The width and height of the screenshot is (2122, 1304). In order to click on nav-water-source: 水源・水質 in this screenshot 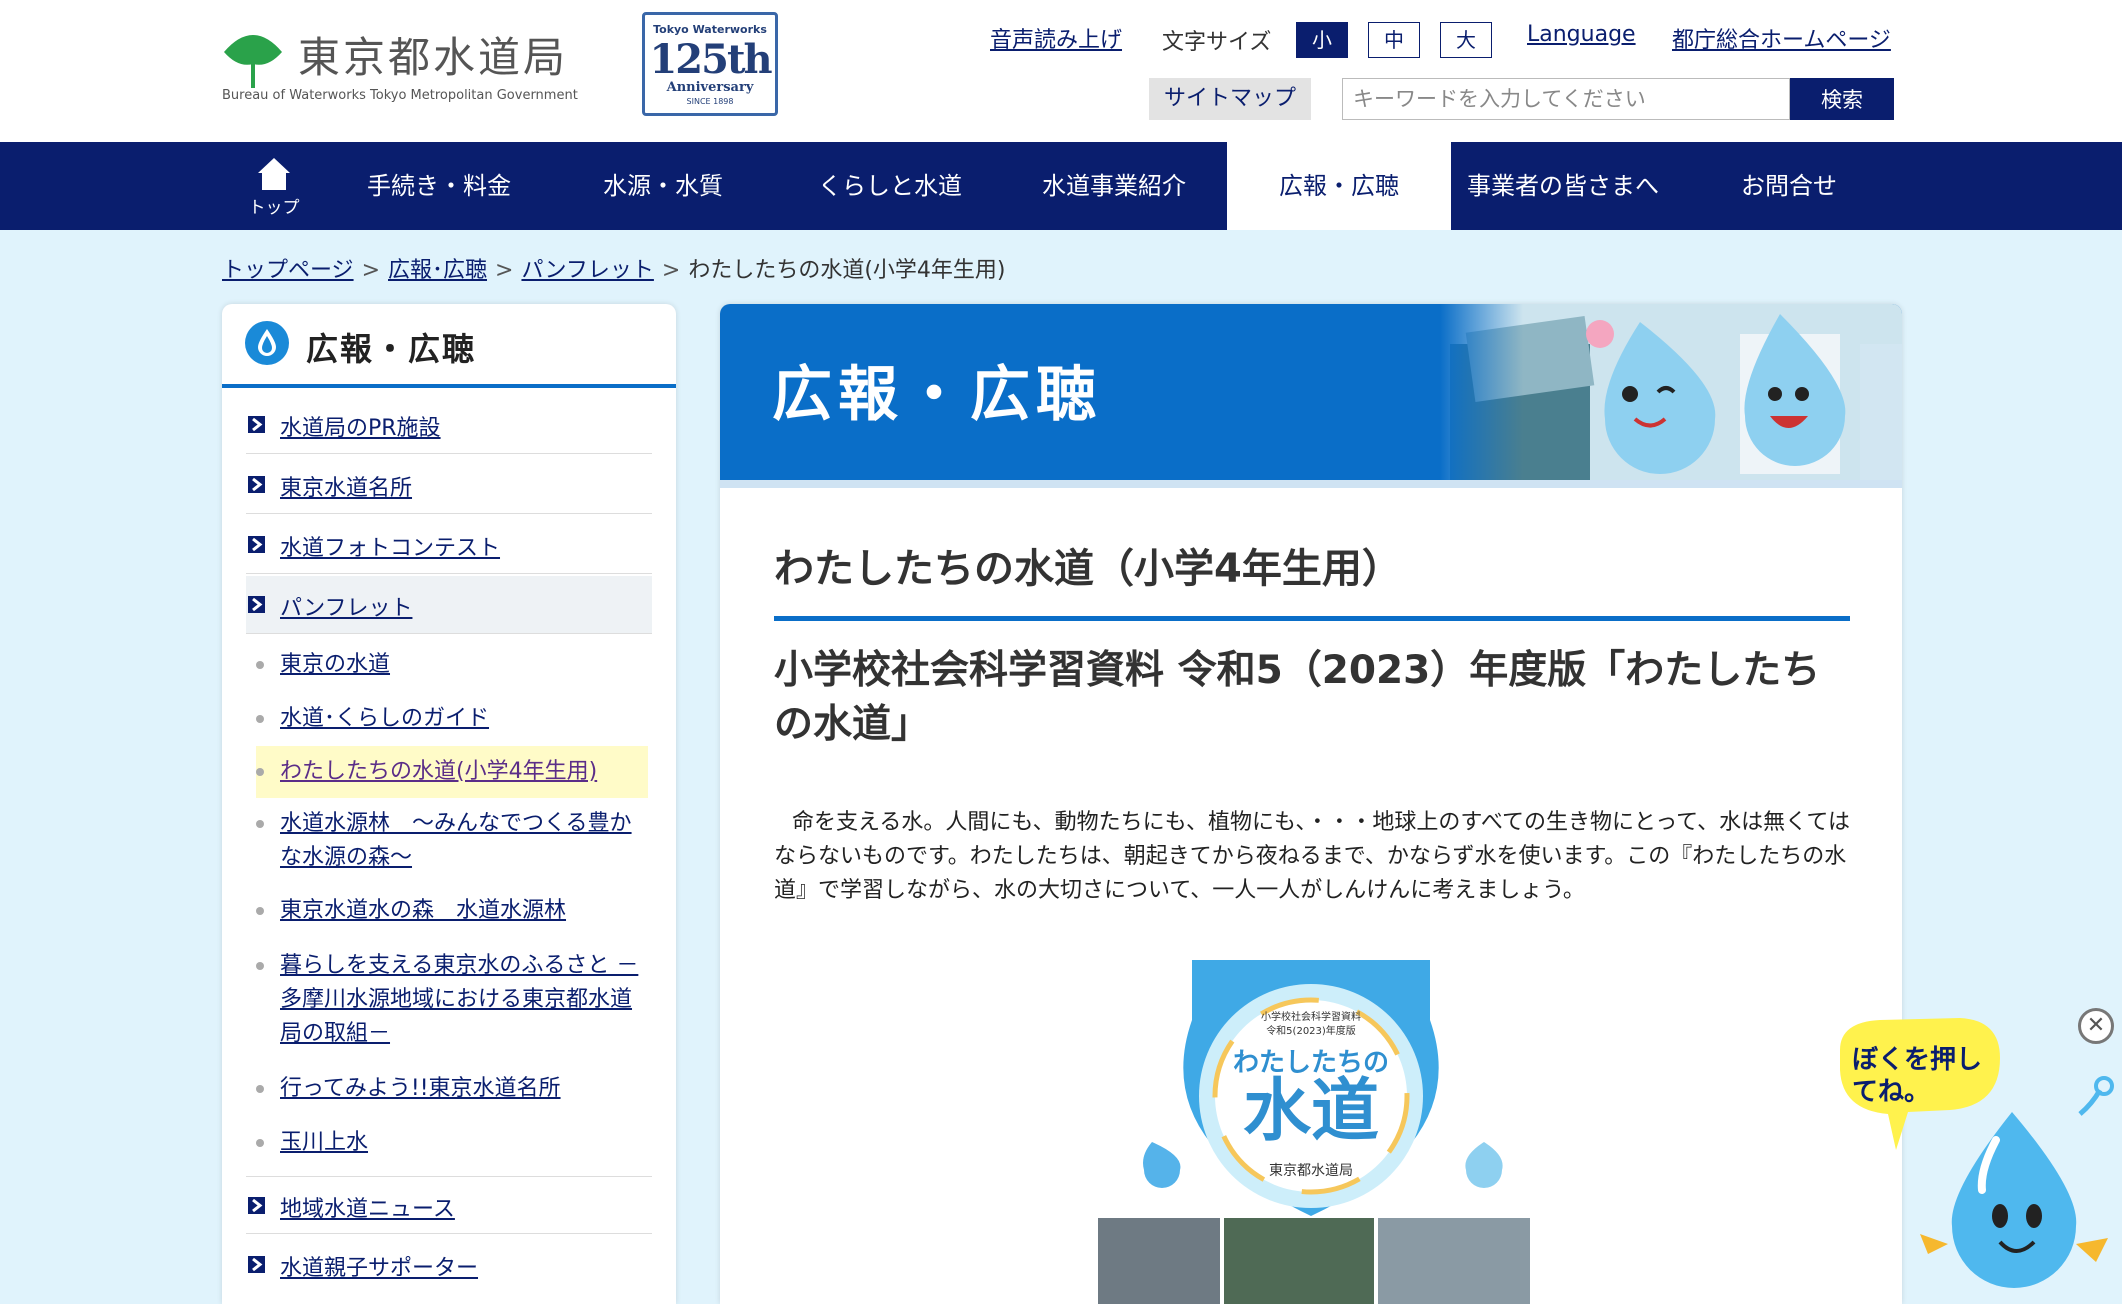, I will do `click(663, 186)`.